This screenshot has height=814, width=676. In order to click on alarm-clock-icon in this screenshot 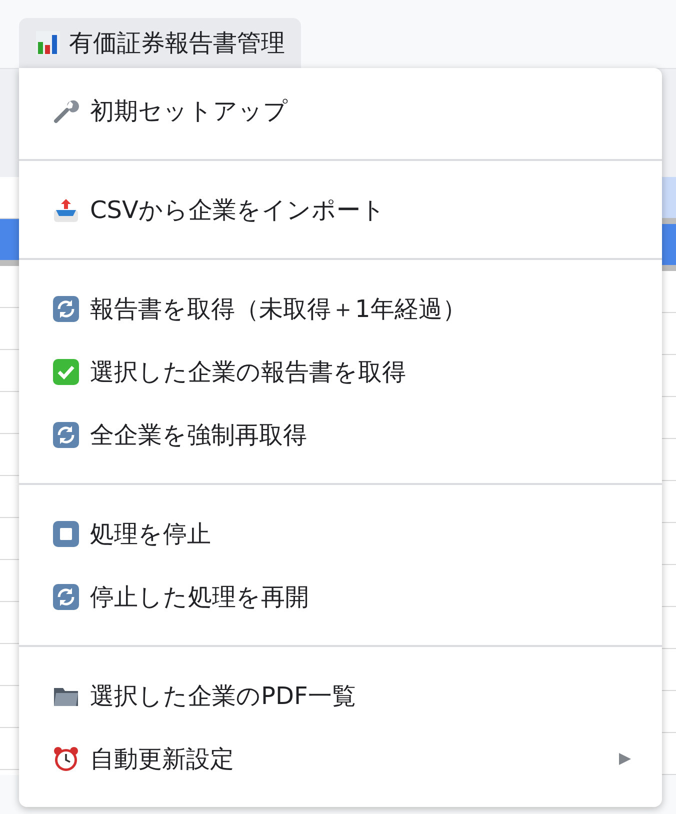, I will do `click(66, 758)`.